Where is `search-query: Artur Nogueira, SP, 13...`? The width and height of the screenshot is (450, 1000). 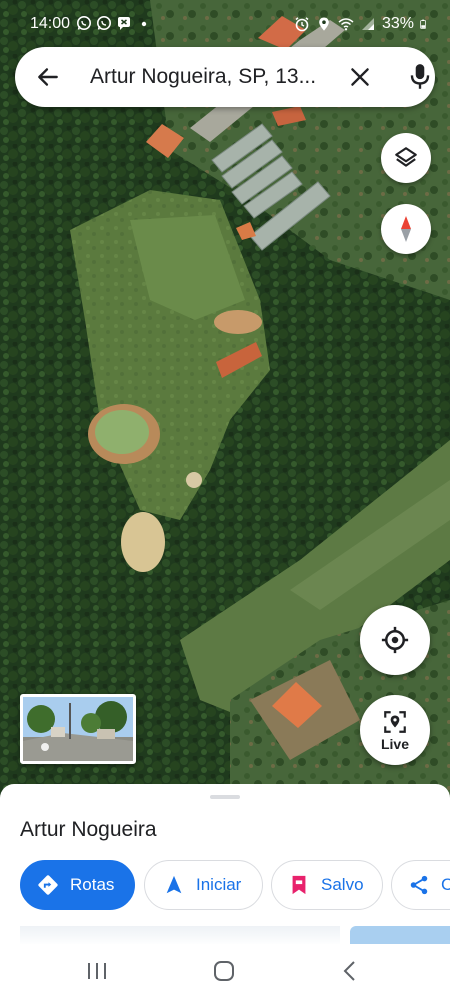
search-query: Artur Nogueira, SP, 13... is located at coordinates (210, 77).